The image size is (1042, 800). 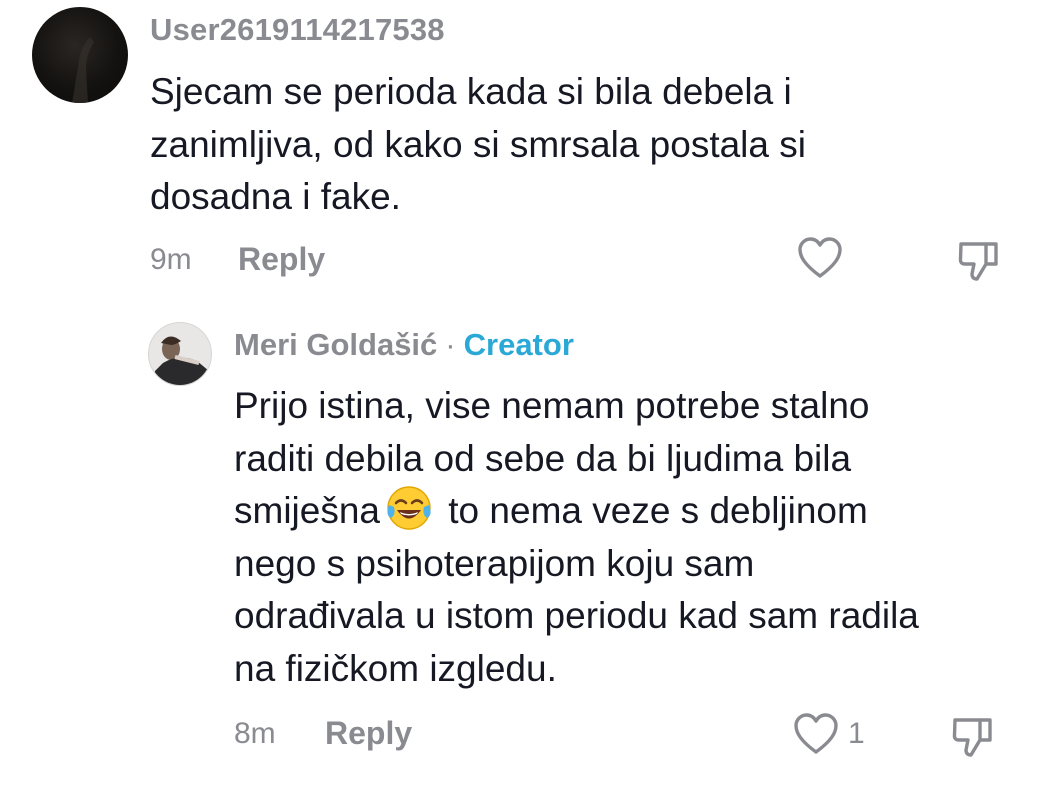 I want to click on creator-avatar, so click(x=180, y=354).